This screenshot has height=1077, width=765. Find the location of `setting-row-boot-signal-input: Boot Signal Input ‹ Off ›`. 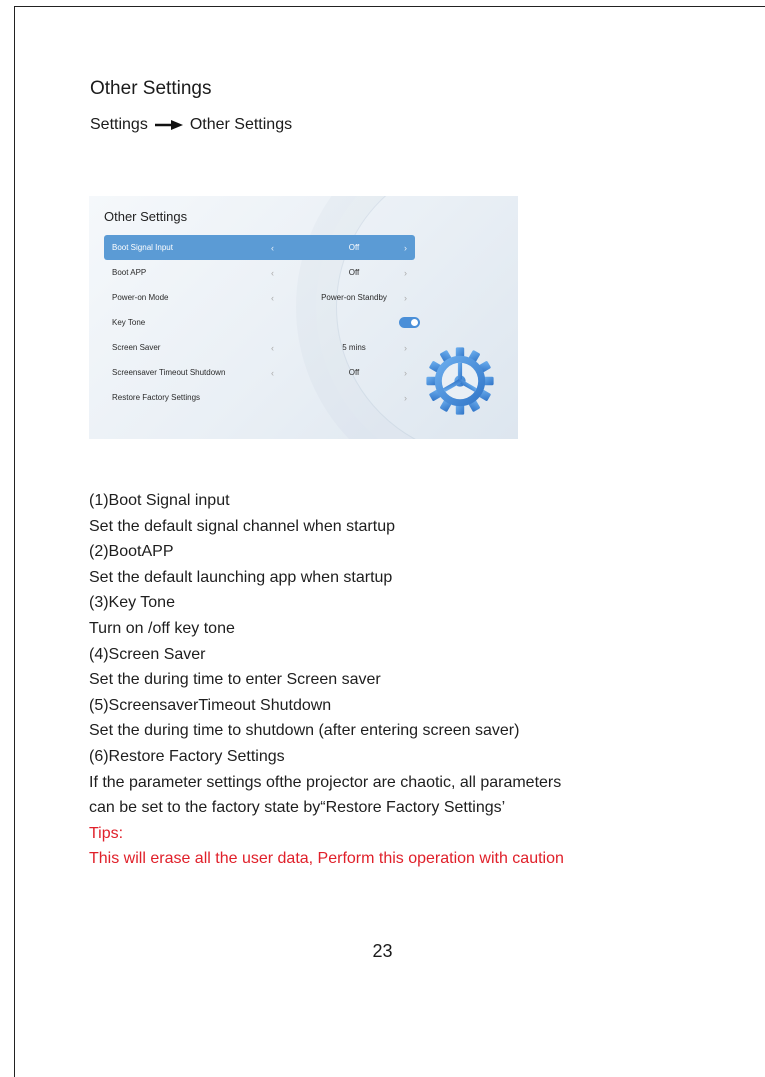

setting-row-boot-signal-input: Boot Signal Input ‹ Off › is located at coordinates (259, 247).